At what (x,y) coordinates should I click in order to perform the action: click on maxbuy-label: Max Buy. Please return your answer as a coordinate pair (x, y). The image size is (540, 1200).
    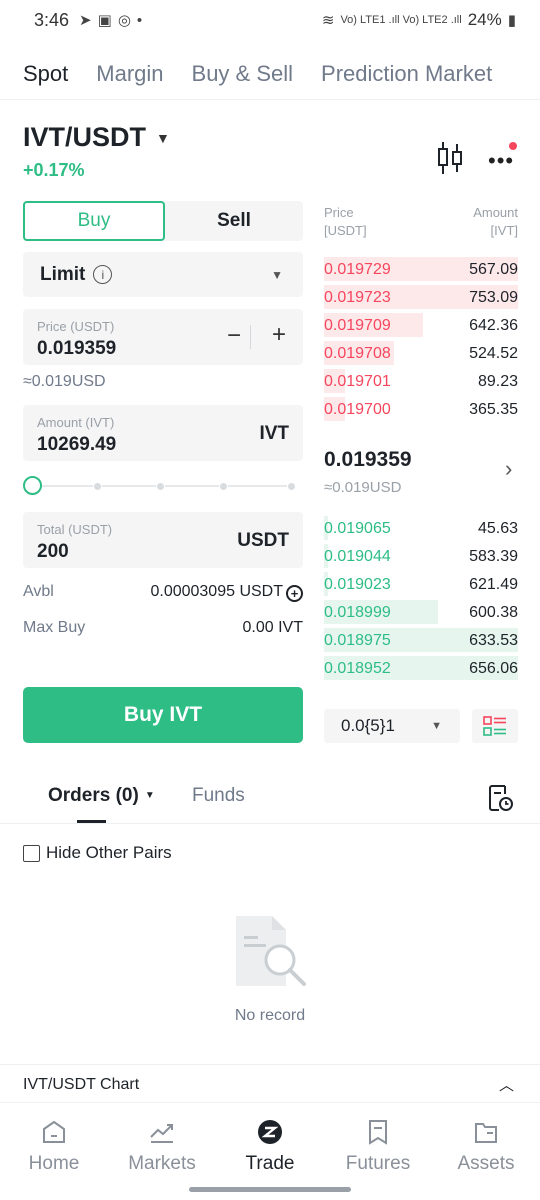
    Looking at the image, I should click on (54, 627).